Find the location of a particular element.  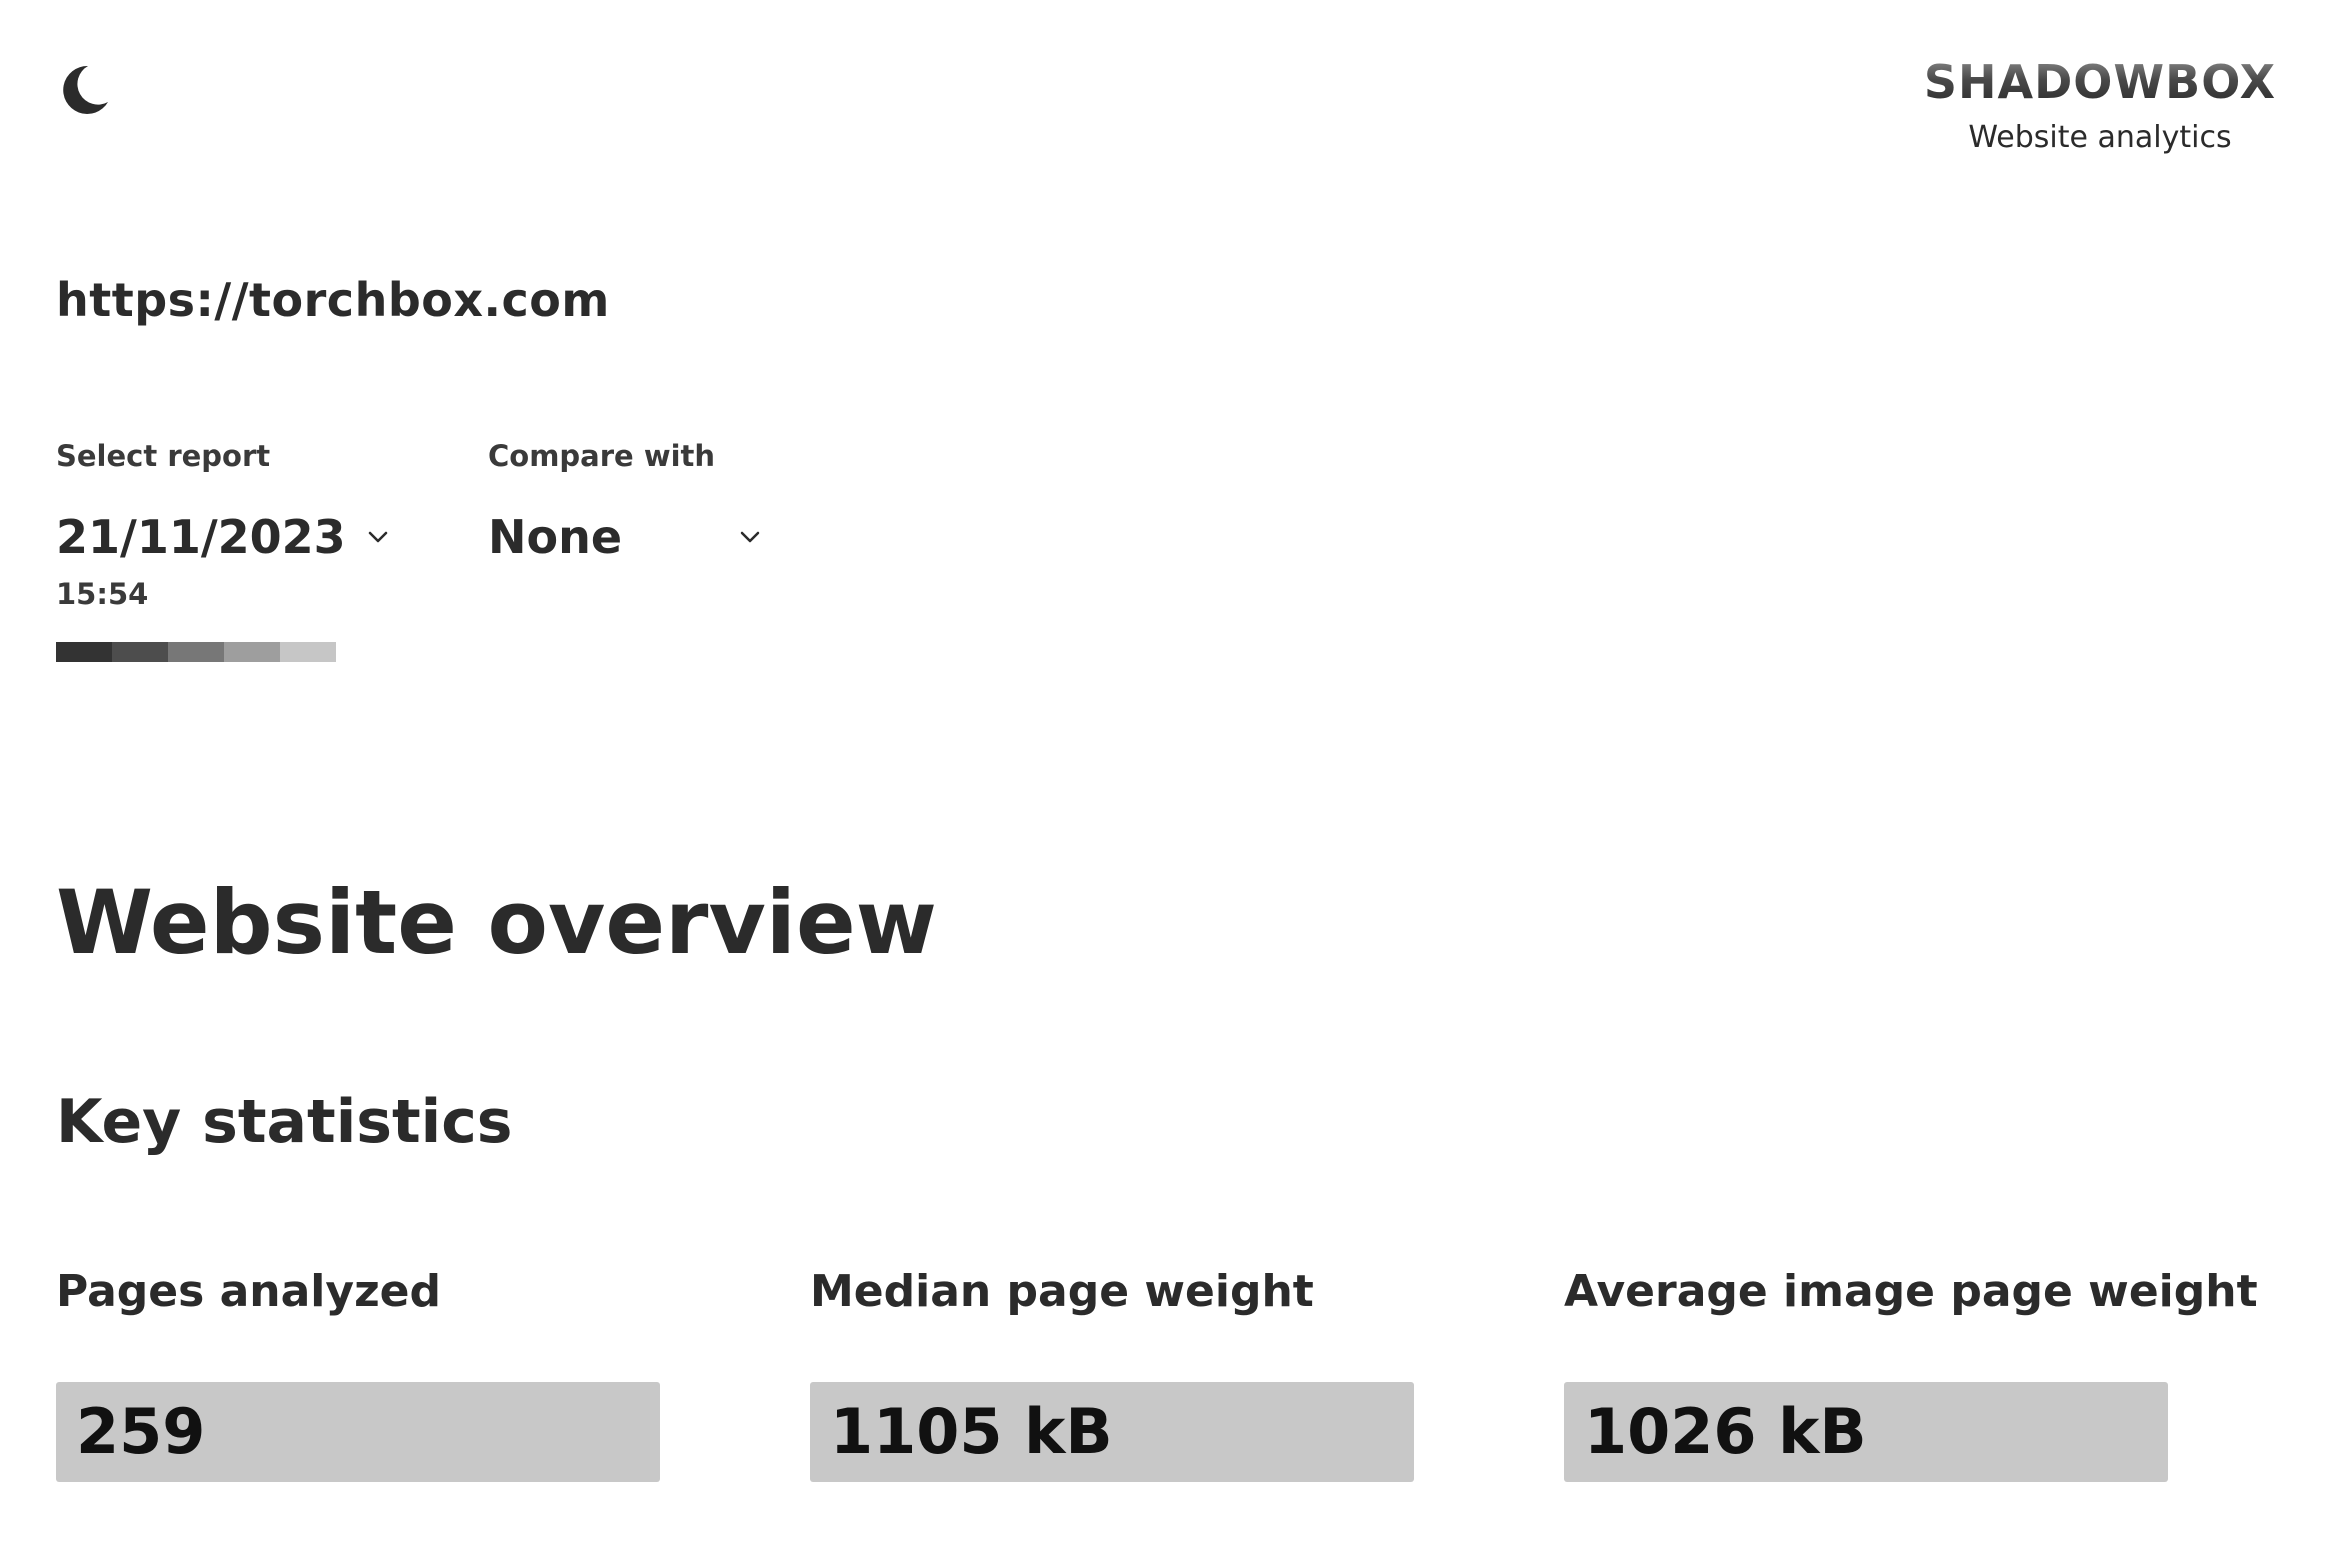

stat-label: Average image page weight is located at coordinates (1911, 1291).